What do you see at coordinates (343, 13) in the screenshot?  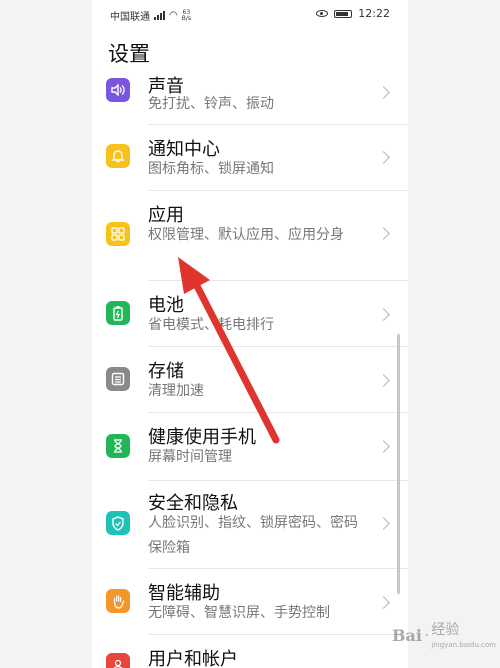 I see `battery-status-icon` at bounding box center [343, 13].